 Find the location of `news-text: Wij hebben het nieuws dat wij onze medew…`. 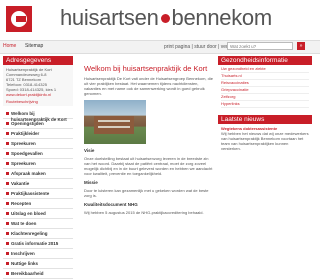

news-text: Wij hebben het nieuws dat wij onze medew… is located at coordinates (265, 141).